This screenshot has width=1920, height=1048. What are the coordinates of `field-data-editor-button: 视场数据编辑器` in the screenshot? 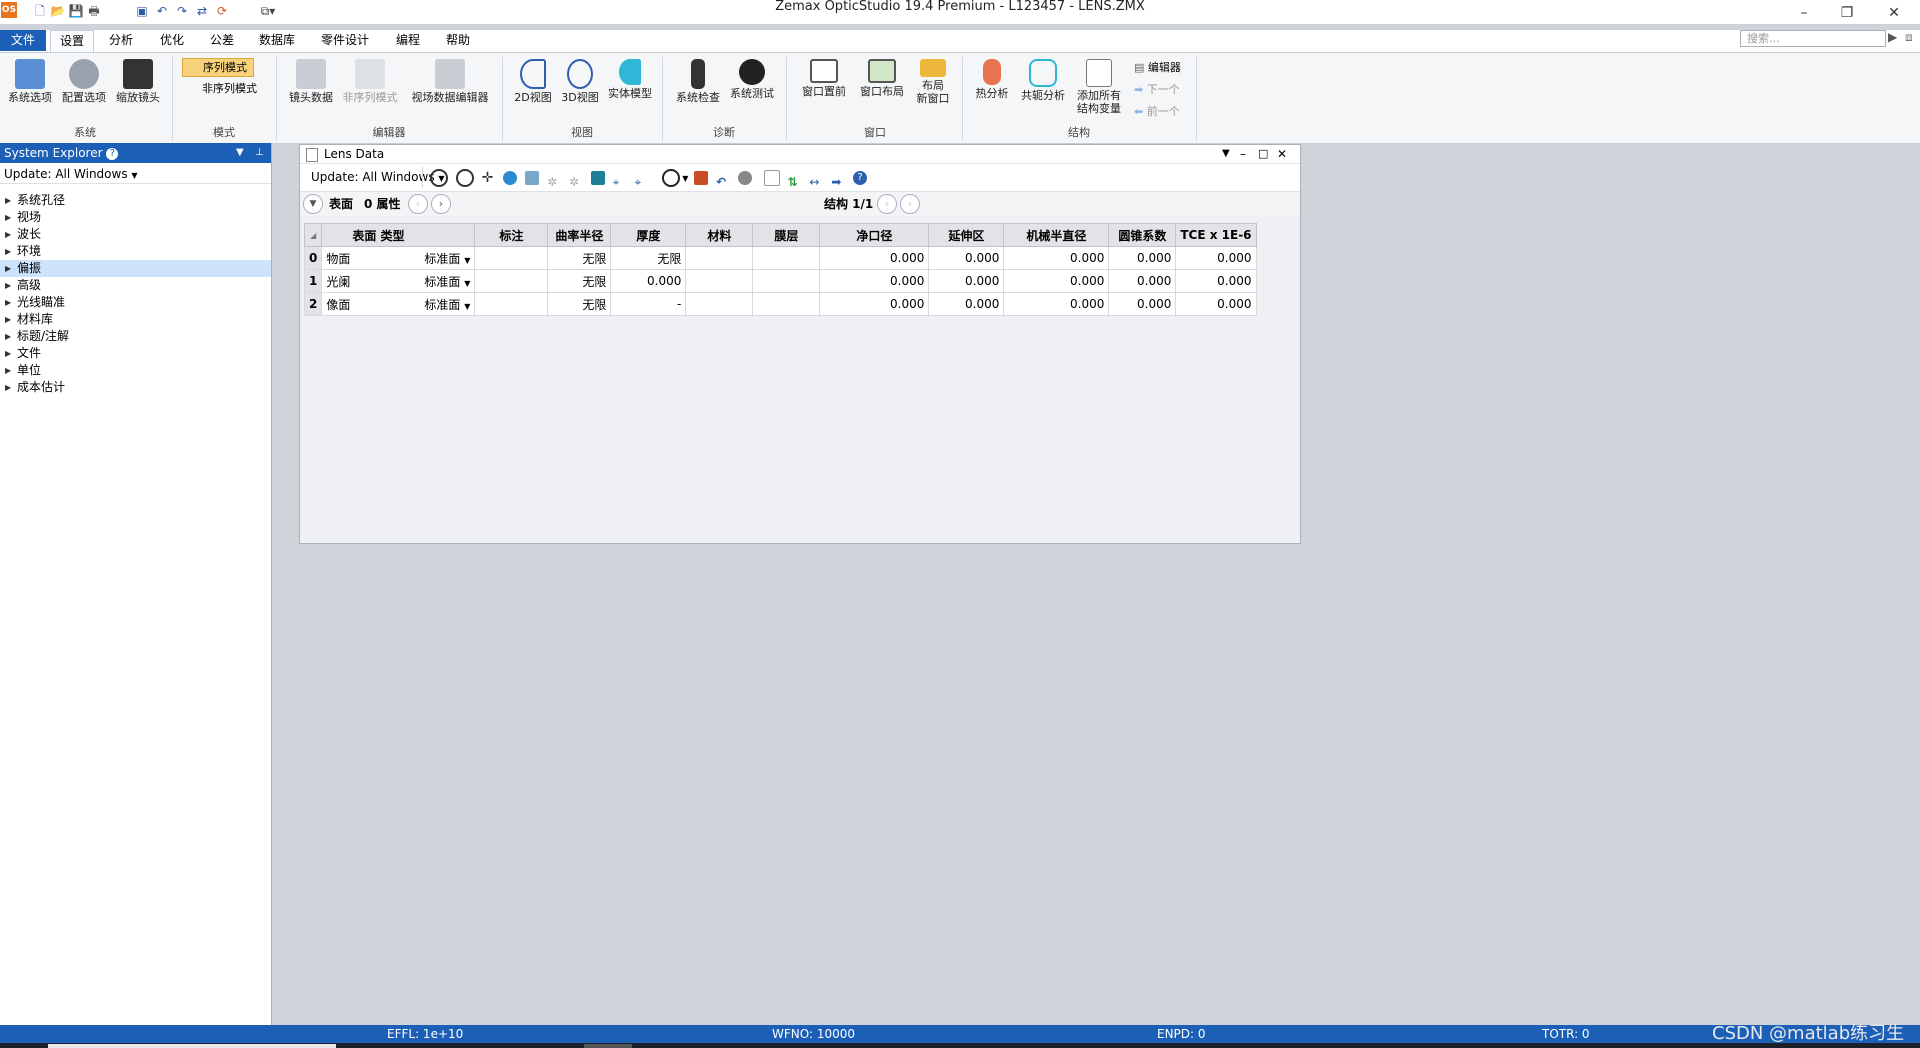 It's located at (450, 78).